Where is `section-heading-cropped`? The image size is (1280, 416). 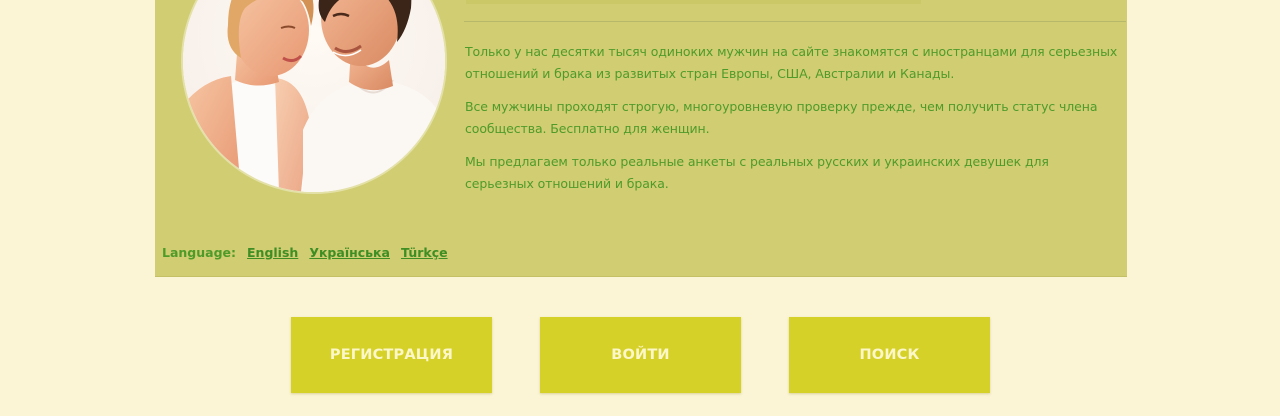 section-heading-cropped is located at coordinates (693, 2).